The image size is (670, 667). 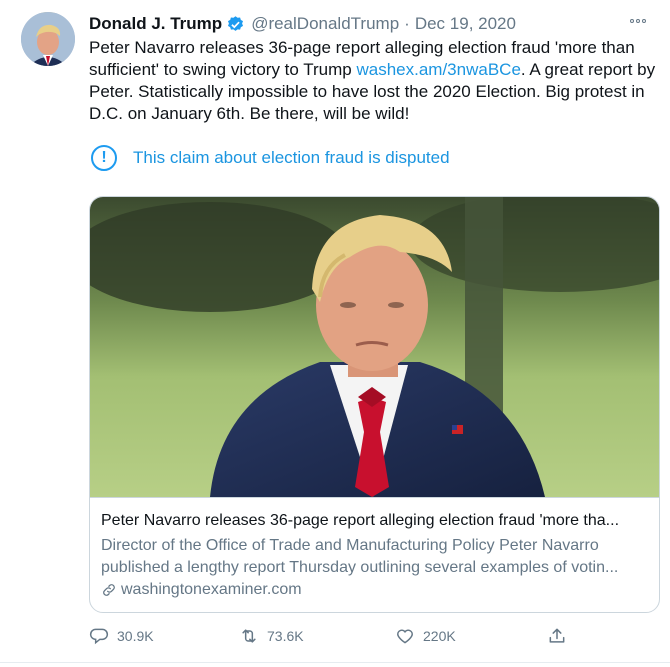 What do you see at coordinates (48, 39) in the screenshot?
I see `avatar` at bounding box center [48, 39].